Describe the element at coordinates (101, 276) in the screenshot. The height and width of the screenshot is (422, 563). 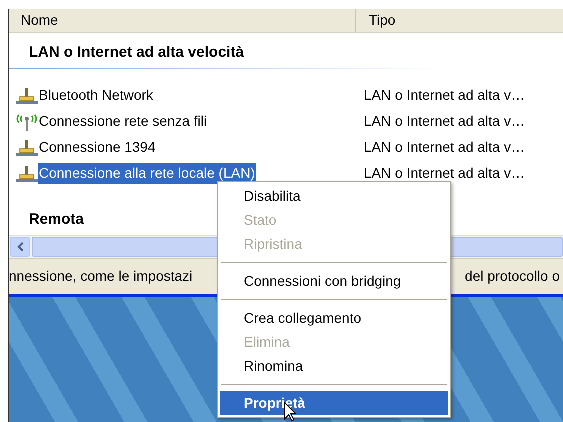
I see `status-text: nnessione, come le impostazi` at that location.